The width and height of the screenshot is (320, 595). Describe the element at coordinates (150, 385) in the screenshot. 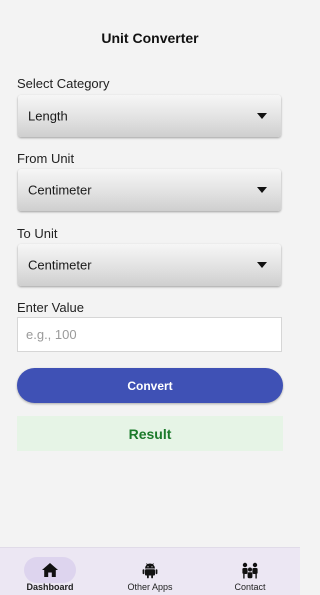

I see `convert-button: Convert` at that location.